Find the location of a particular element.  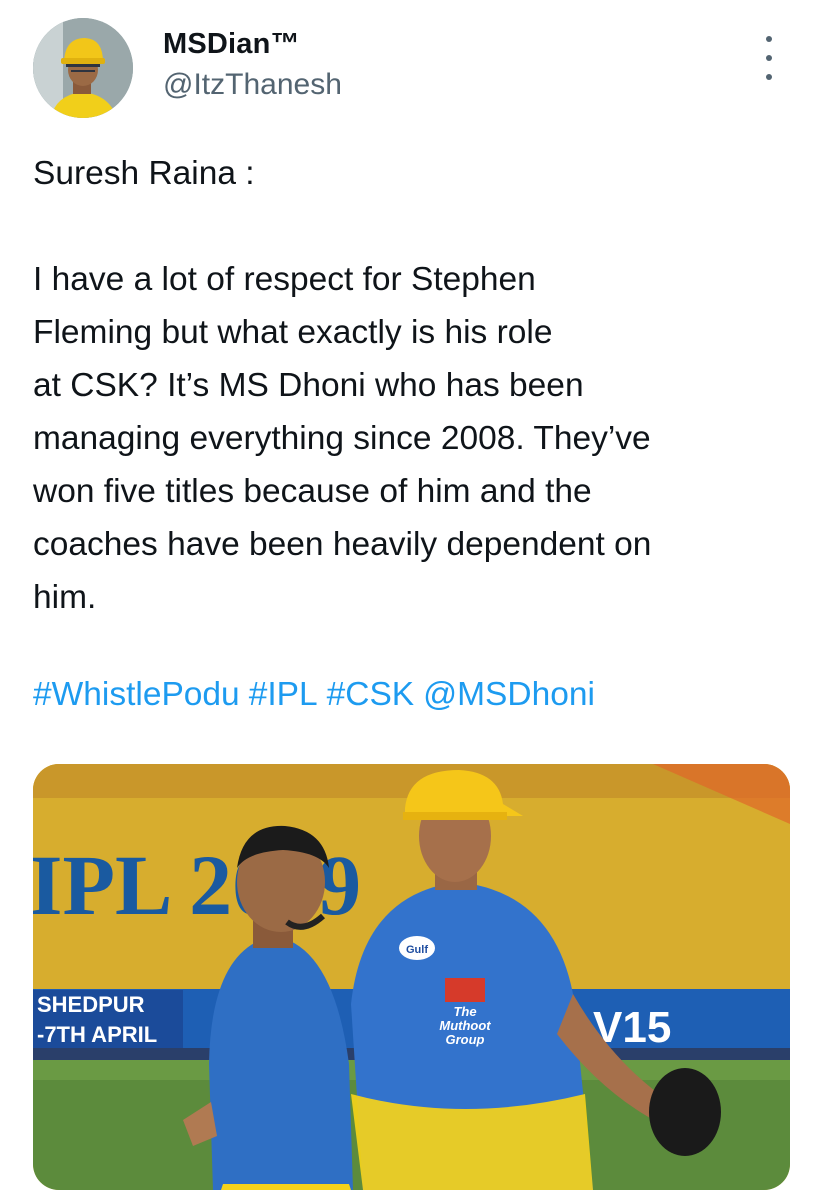

hashtag-row: #WhistlePodu #IPL #CSK @MSDhoni is located at coordinates (318, 694).